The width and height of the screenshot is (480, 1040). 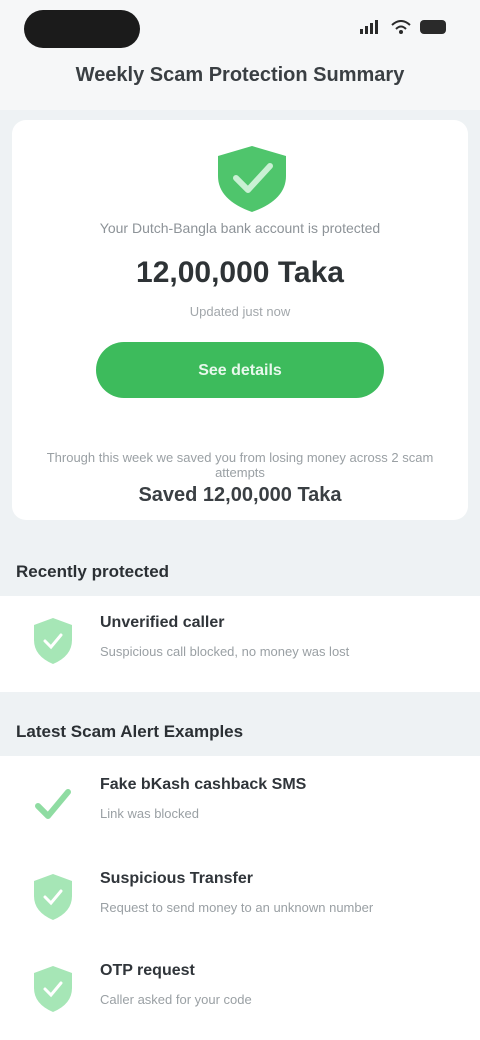 What do you see at coordinates (433, 27) in the screenshot?
I see `battery-icon` at bounding box center [433, 27].